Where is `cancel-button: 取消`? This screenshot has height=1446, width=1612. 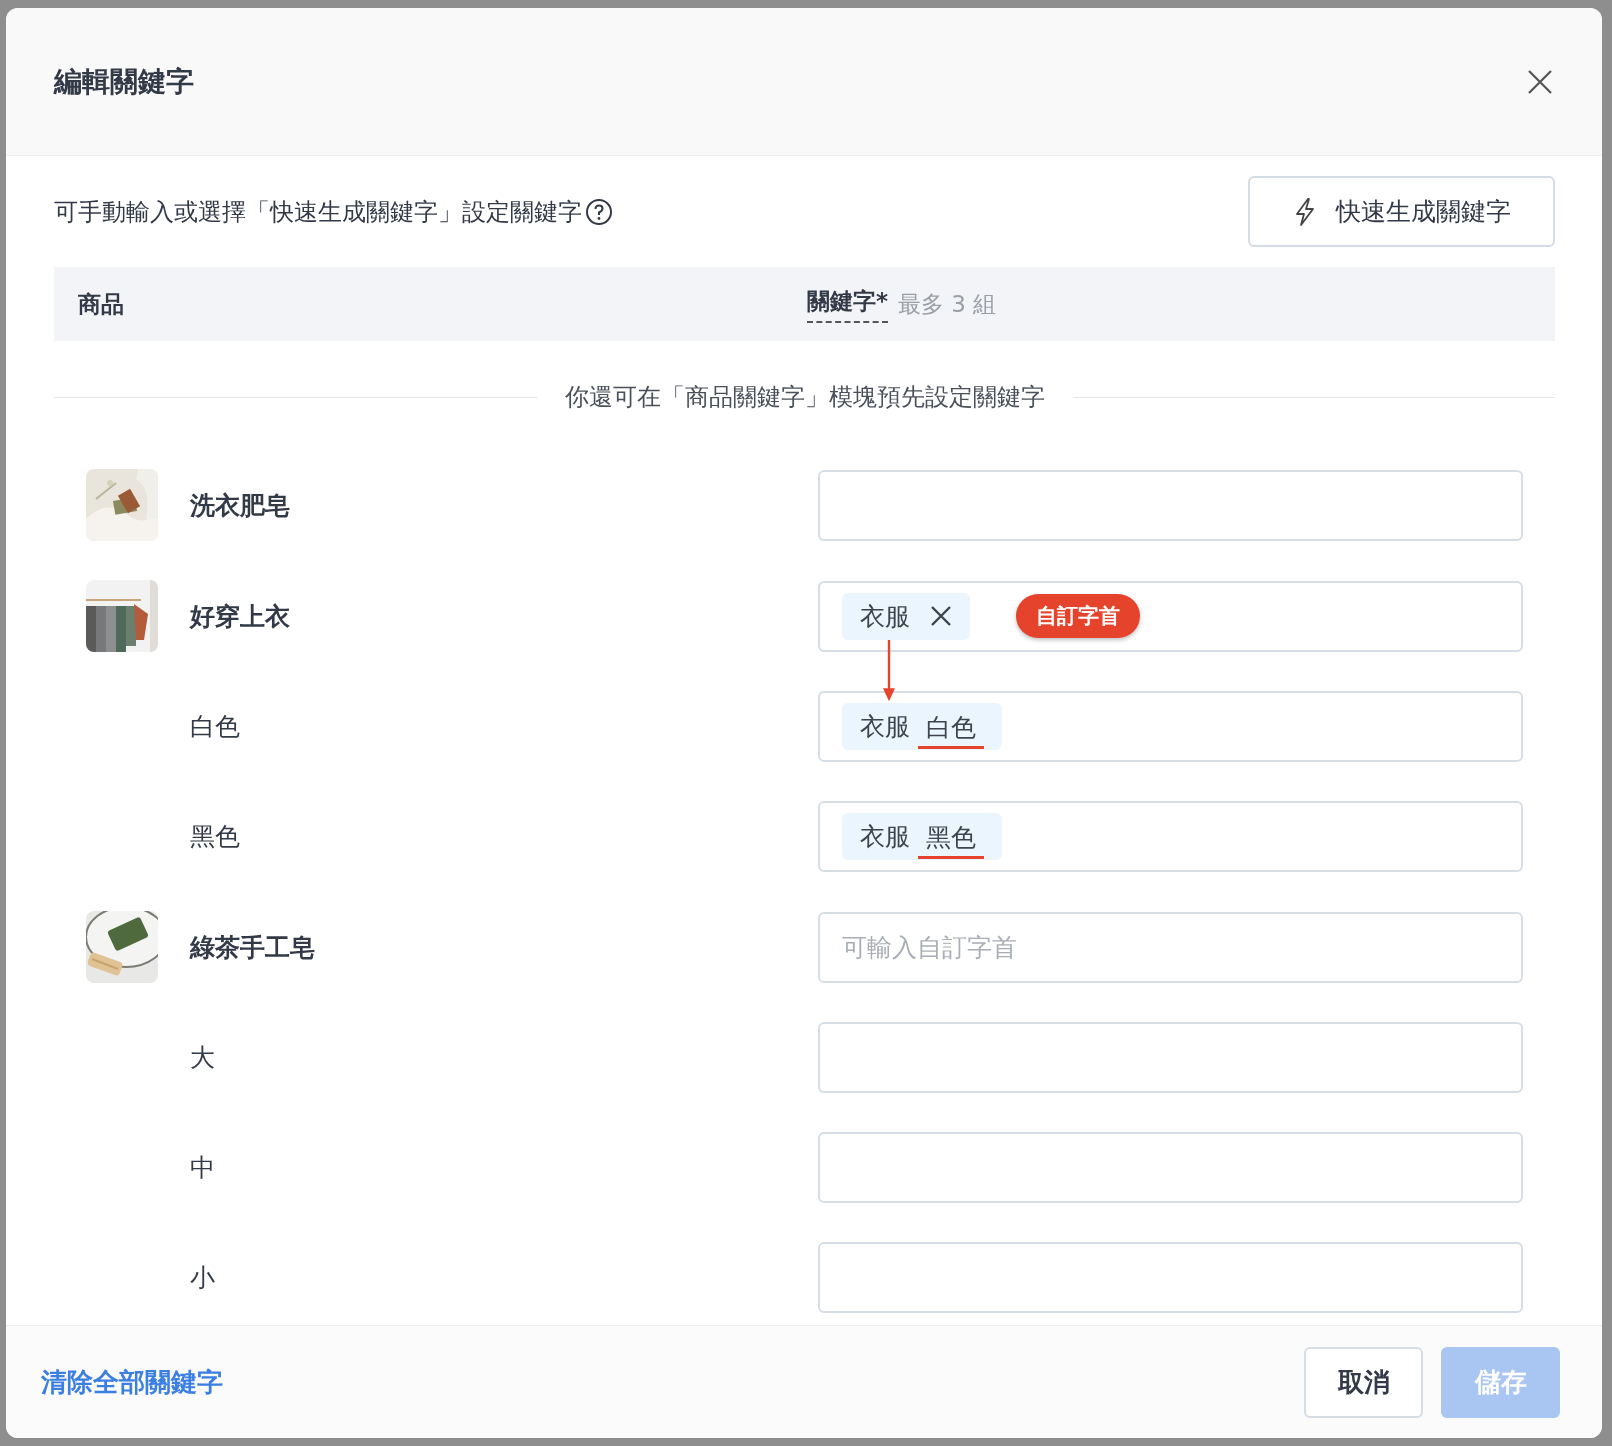 cancel-button: 取消 is located at coordinates (1363, 1382).